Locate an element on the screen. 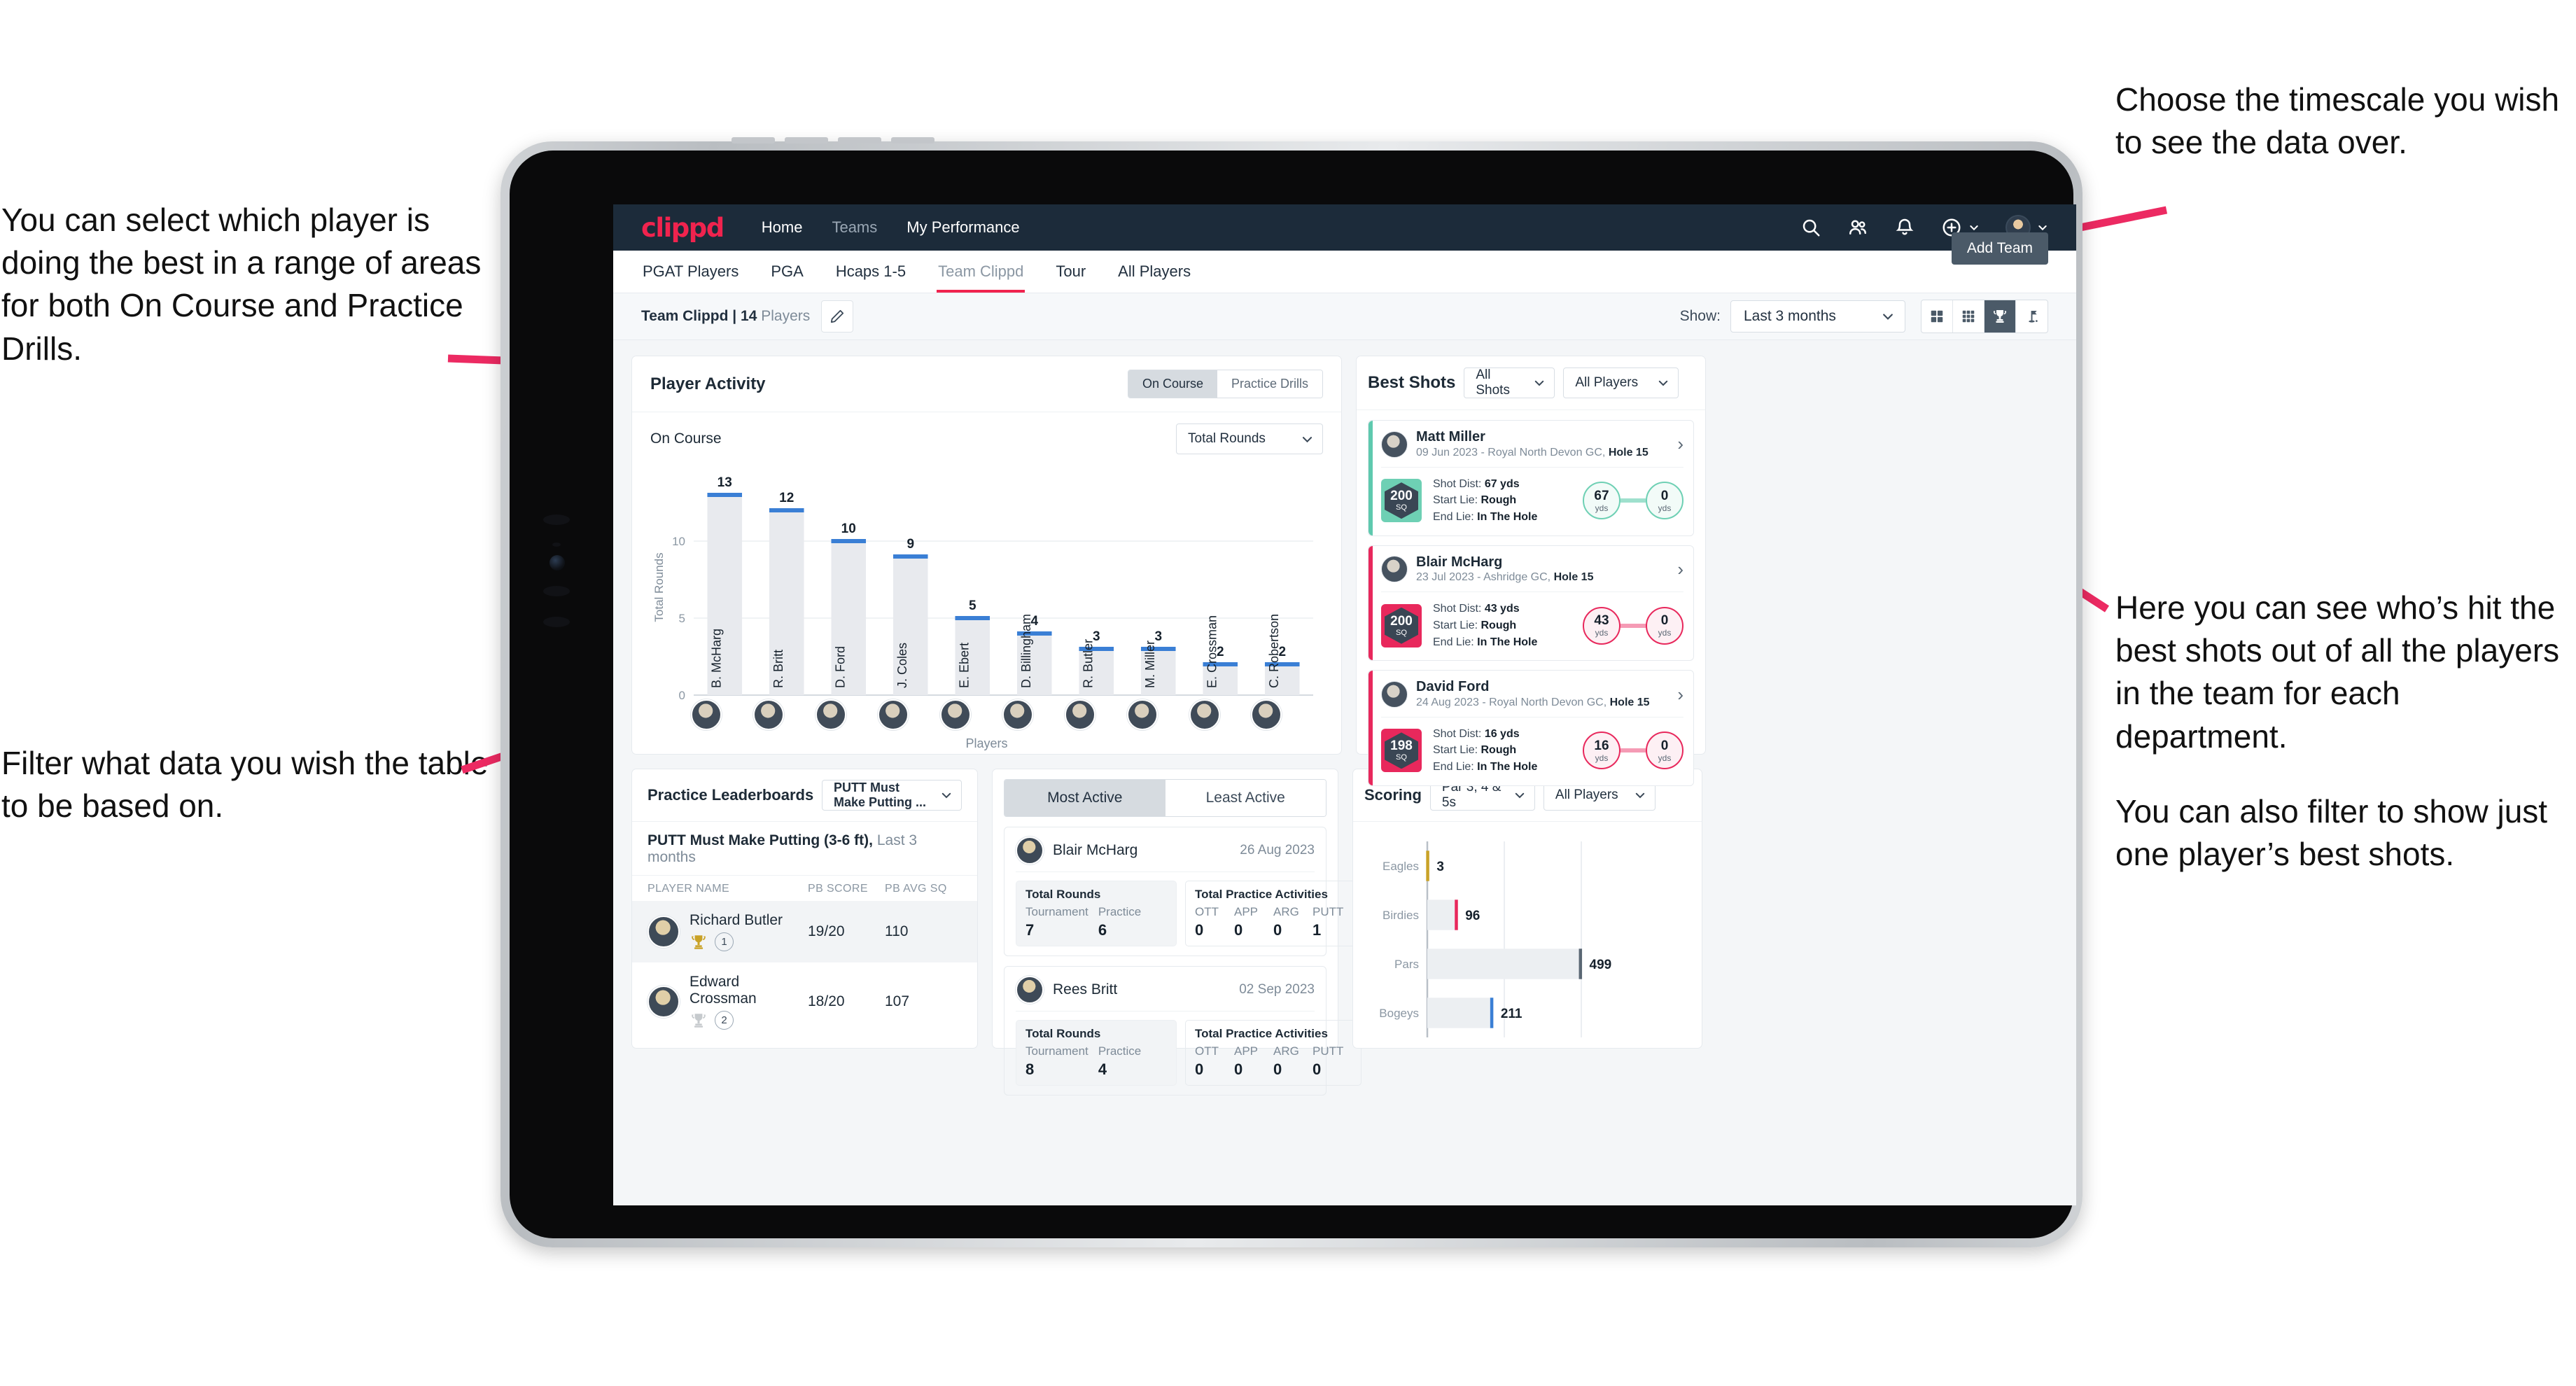  tab-least-active: Least Active is located at coordinates (1245, 798).